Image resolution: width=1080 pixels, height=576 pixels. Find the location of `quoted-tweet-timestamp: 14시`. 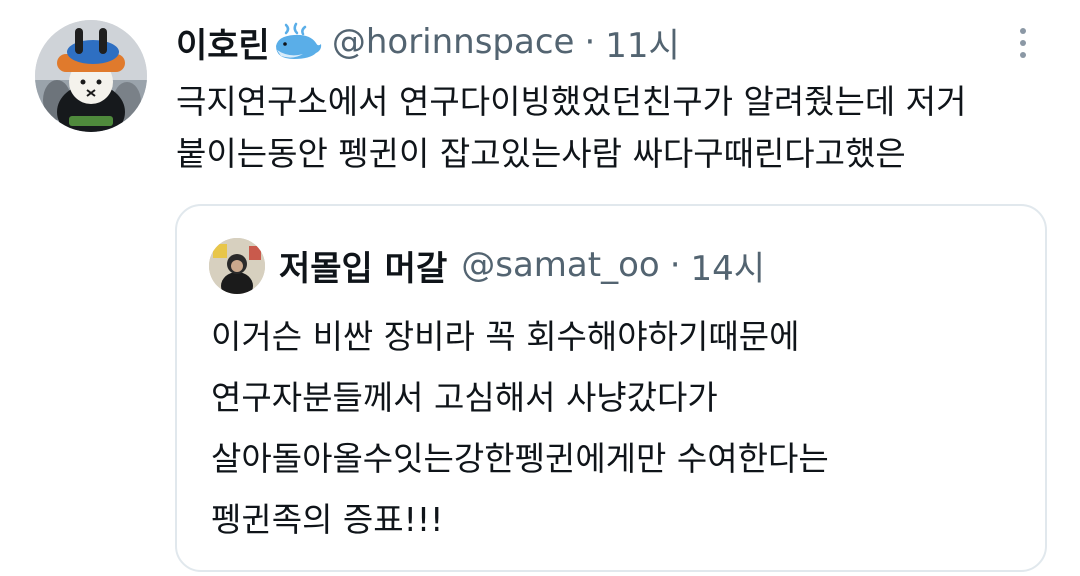

quoted-tweet-timestamp: 14시 is located at coordinates (728, 265).